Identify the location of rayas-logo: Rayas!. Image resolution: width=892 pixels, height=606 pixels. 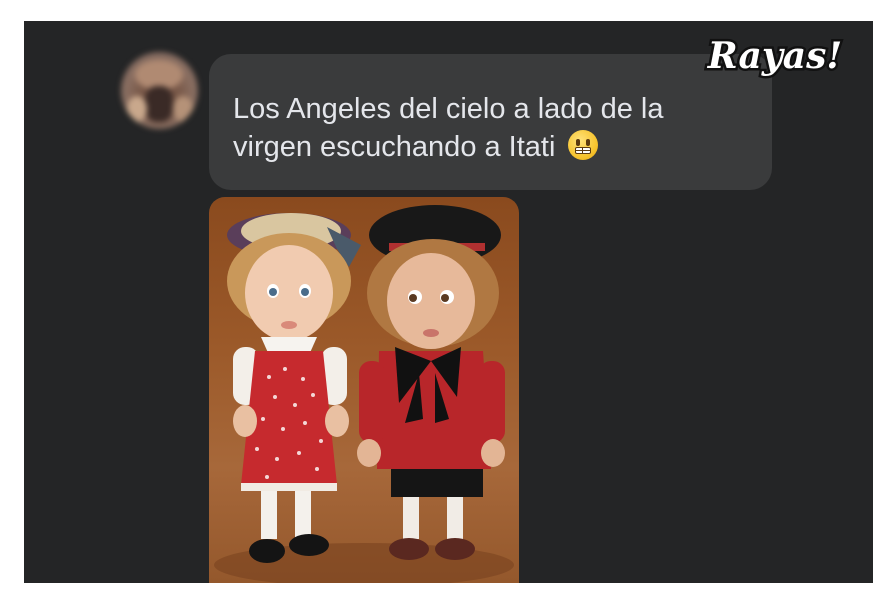
(774, 56).